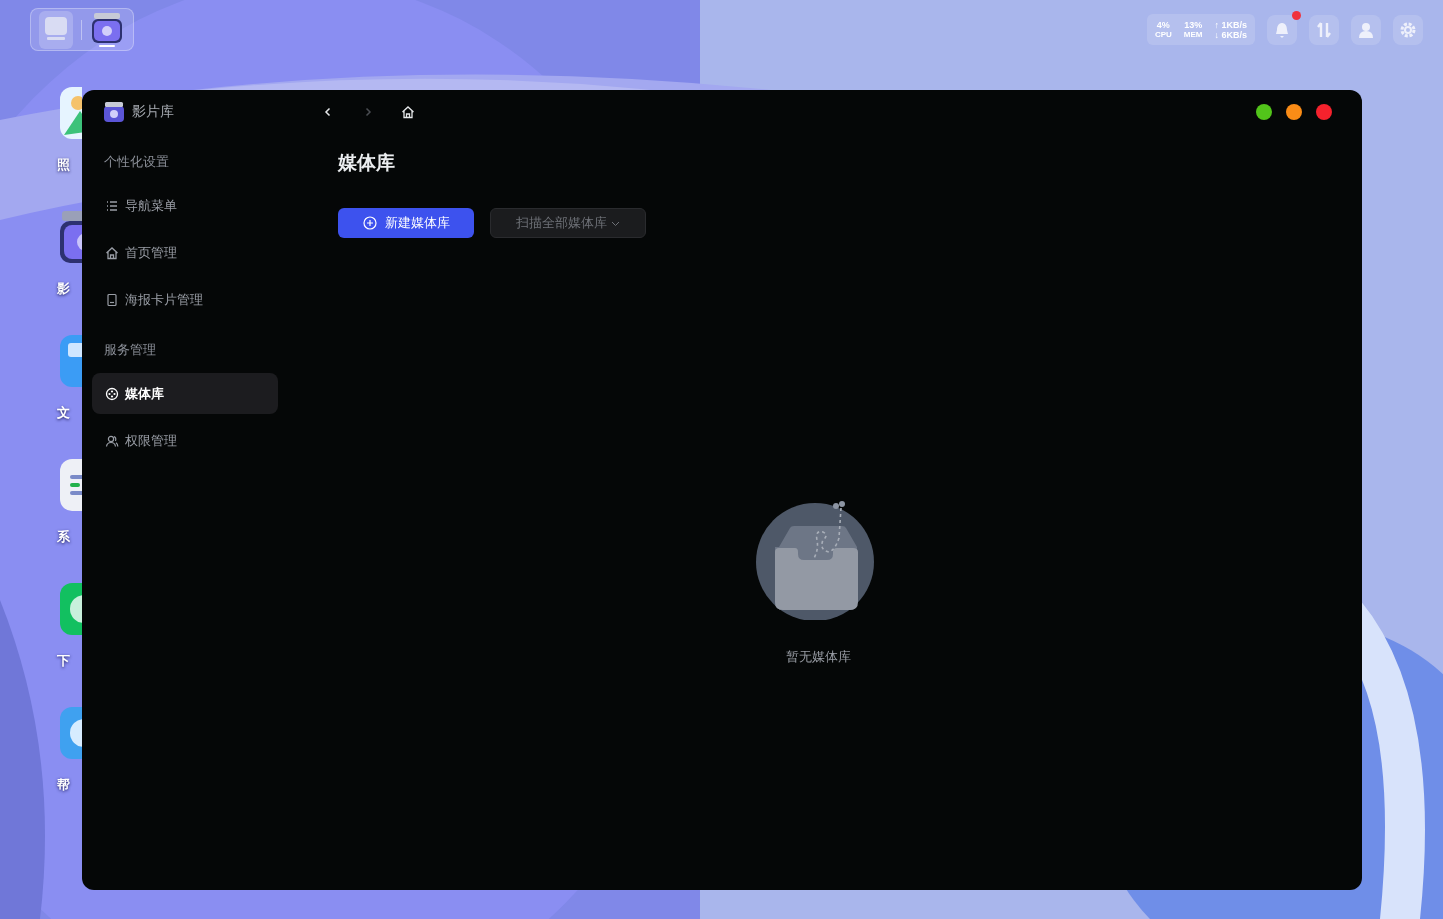  I want to click on user-icon, so click(1366, 29).